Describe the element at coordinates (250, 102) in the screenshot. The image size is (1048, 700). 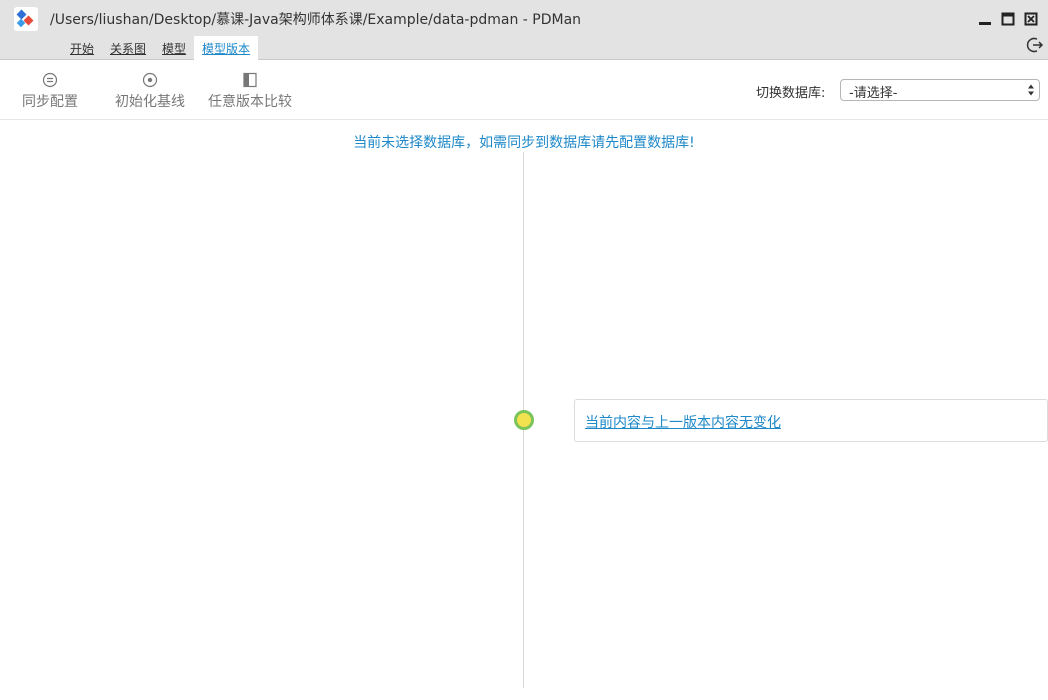
I see `compare-versions-label: 任意版本比较` at that location.